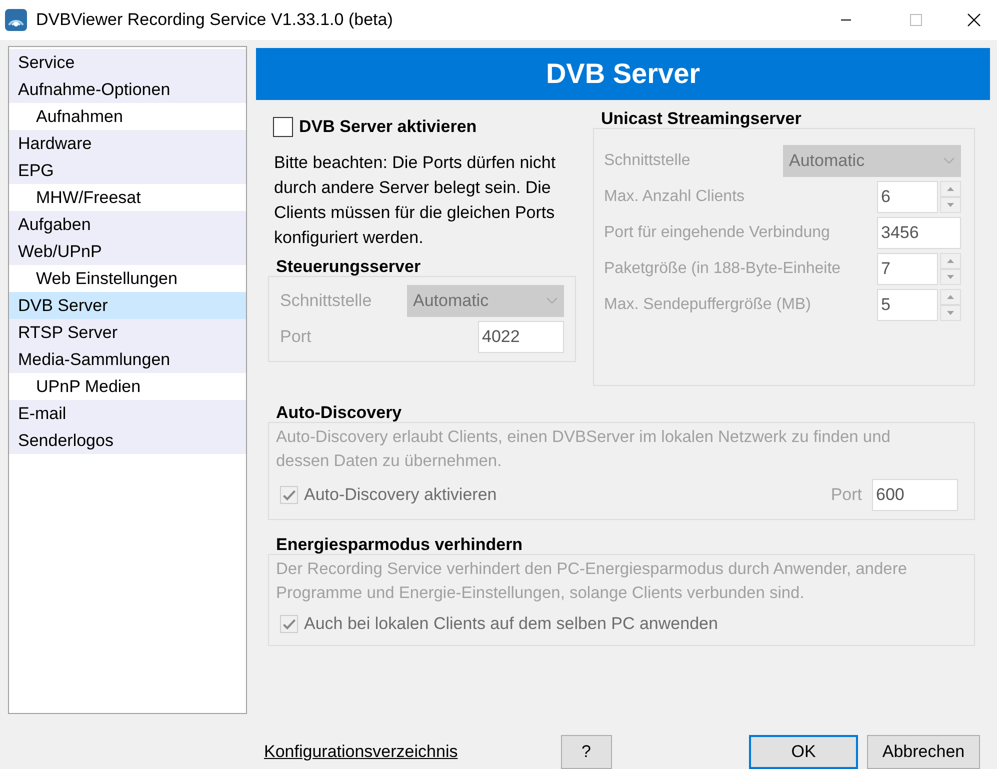 This screenshot has width=997, height=769. Describe the element at coordinates (127, 359) in the screenshot. I see `tree-item: Media-Sammlungen` at that location.